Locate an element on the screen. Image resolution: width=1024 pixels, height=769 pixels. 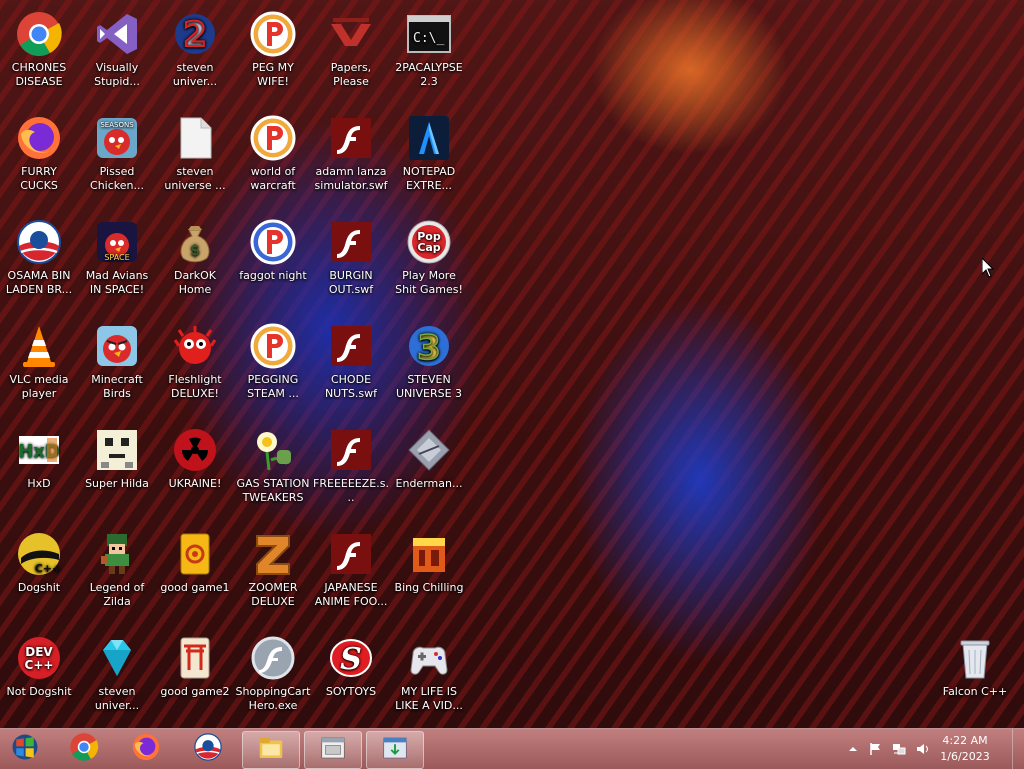
desktop-icon-19: VLC media player is located at coordinates (39, 364).